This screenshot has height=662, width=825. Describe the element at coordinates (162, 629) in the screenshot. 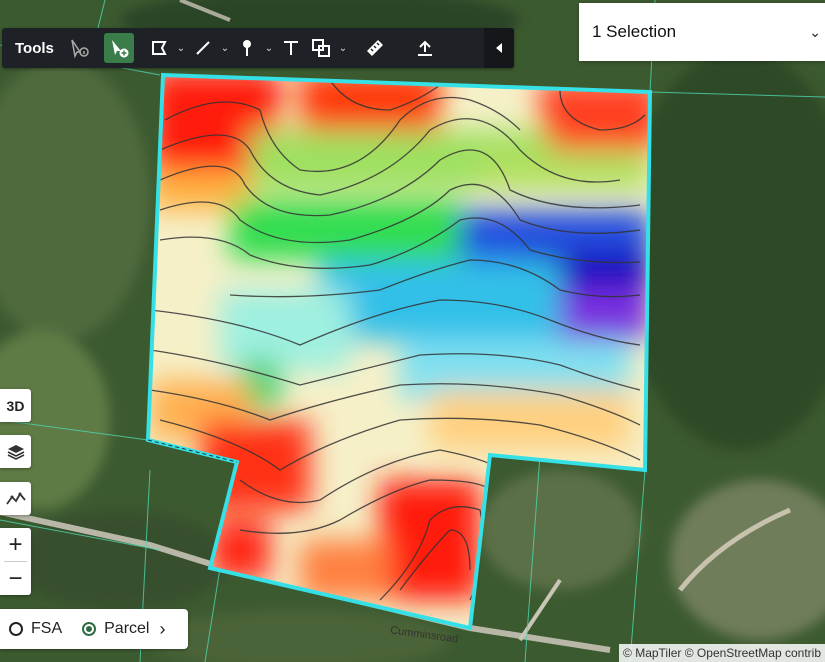

I see `chevron-right-icon: ›` at that location.